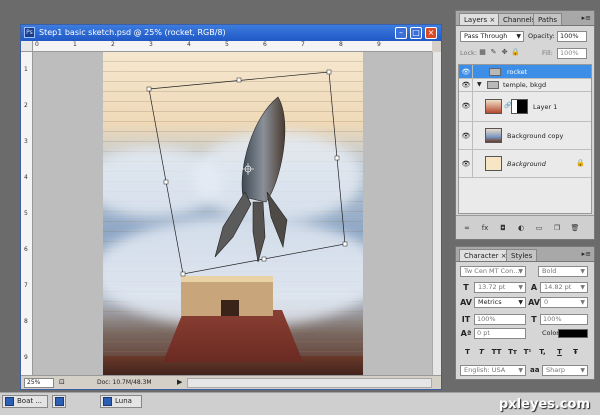  I want to click on baseline-shift-field: 0 pt, so click(500, 333).